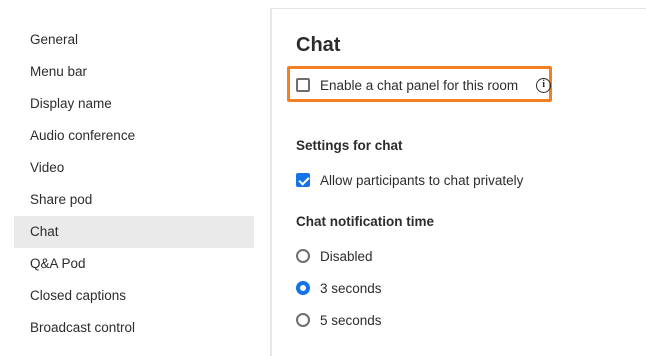  I want to click on notification-option-5-seconds: 5 seconds, so click(339, 320).